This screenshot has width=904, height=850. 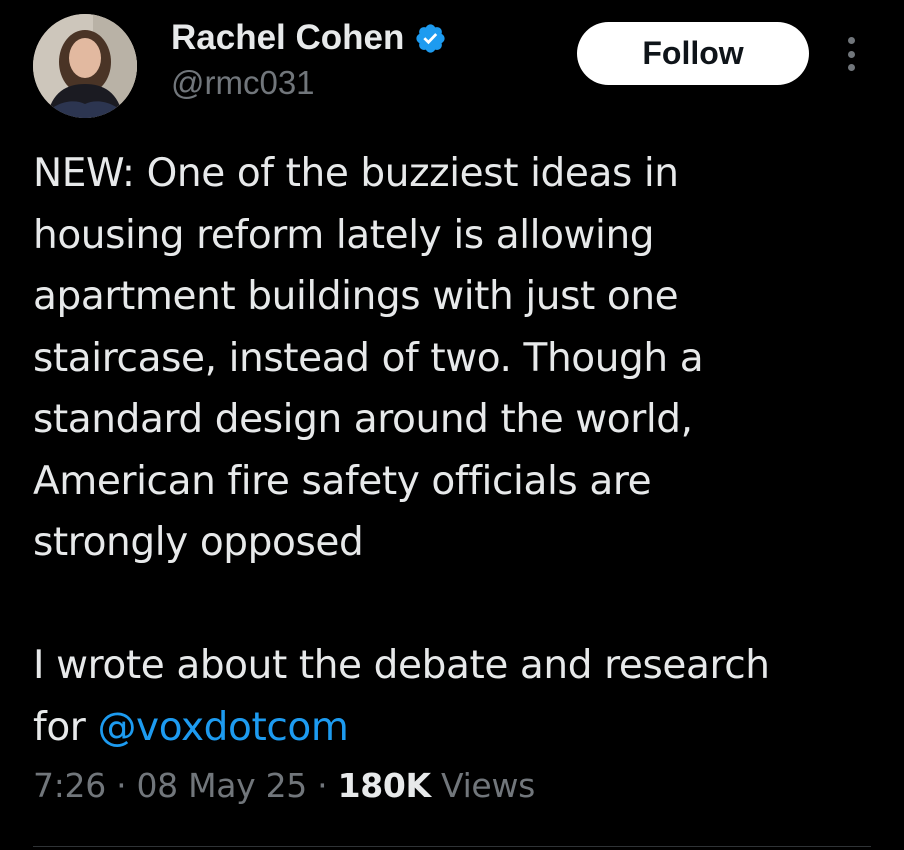 I want to click on mention-link: @voxdotcom, so click(x=222, y=727).